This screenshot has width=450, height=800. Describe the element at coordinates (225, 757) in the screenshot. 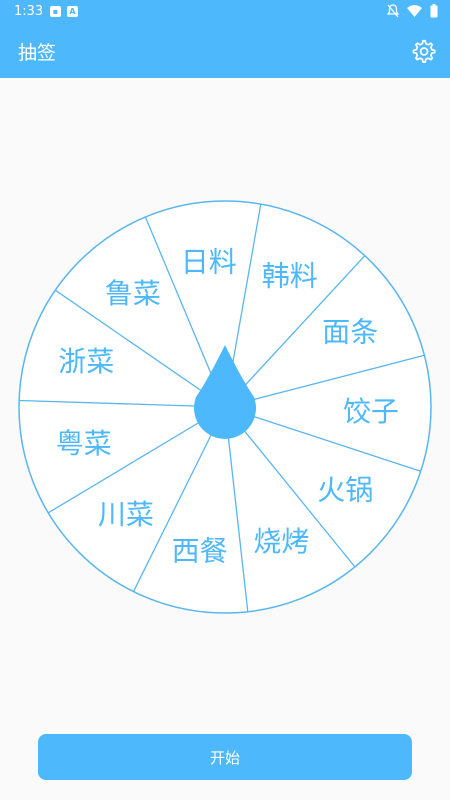

I see `start-button: 开始` at that location.